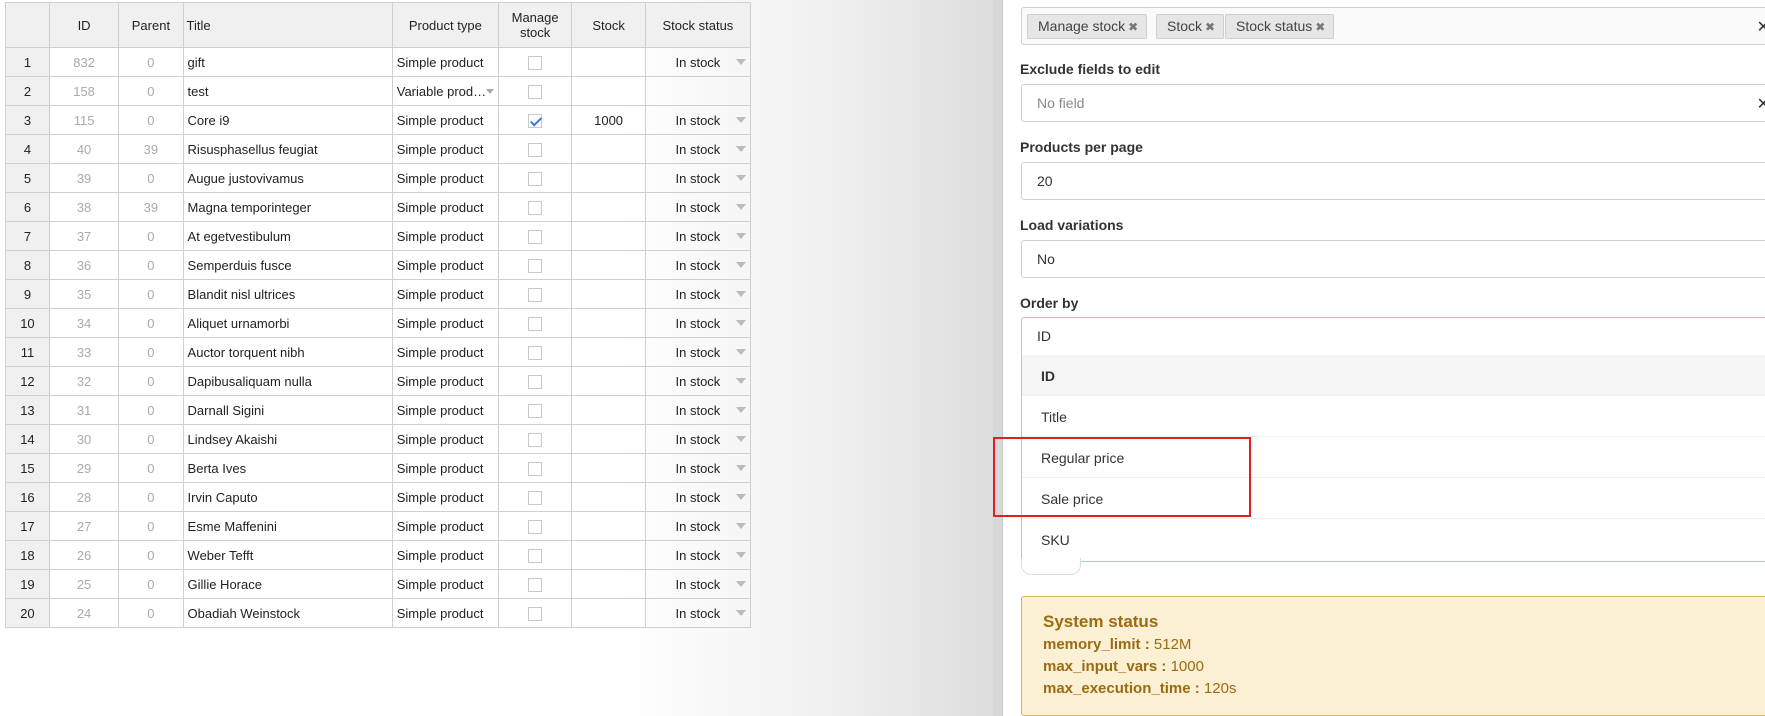 The image size is (1765, 716). What do you see at coordinates (84, 25) in the screenshot?
I see `column-header-id: ID` at bounding box center [84, 25].